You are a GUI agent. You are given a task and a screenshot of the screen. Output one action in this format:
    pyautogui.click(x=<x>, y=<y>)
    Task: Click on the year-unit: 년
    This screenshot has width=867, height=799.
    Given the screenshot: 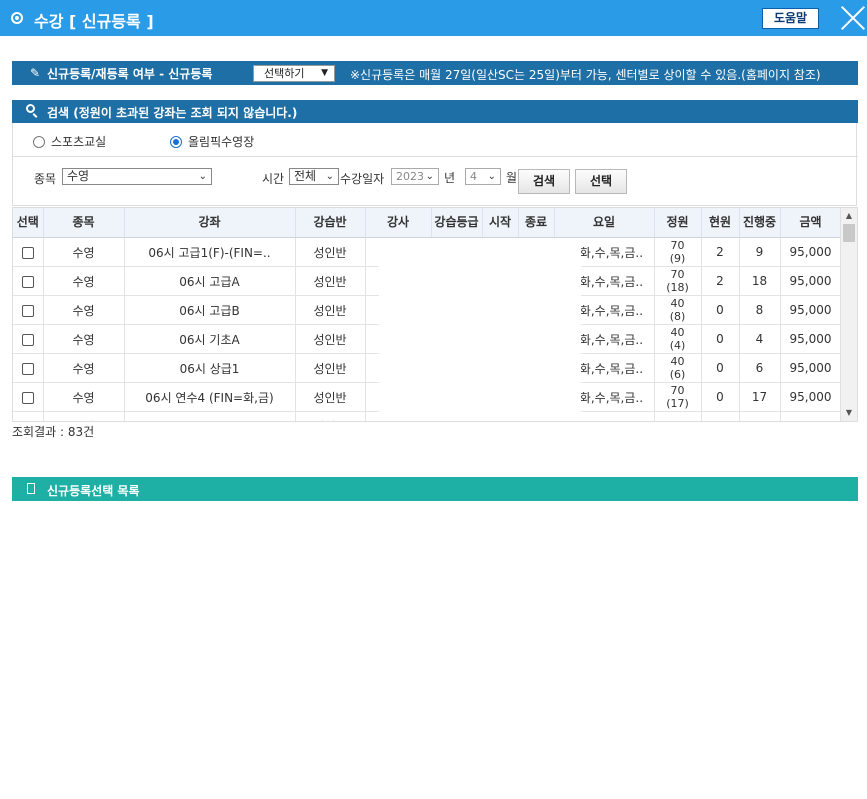 What is the action you would take?
    pyautogui.click(x=450, y=178)
    